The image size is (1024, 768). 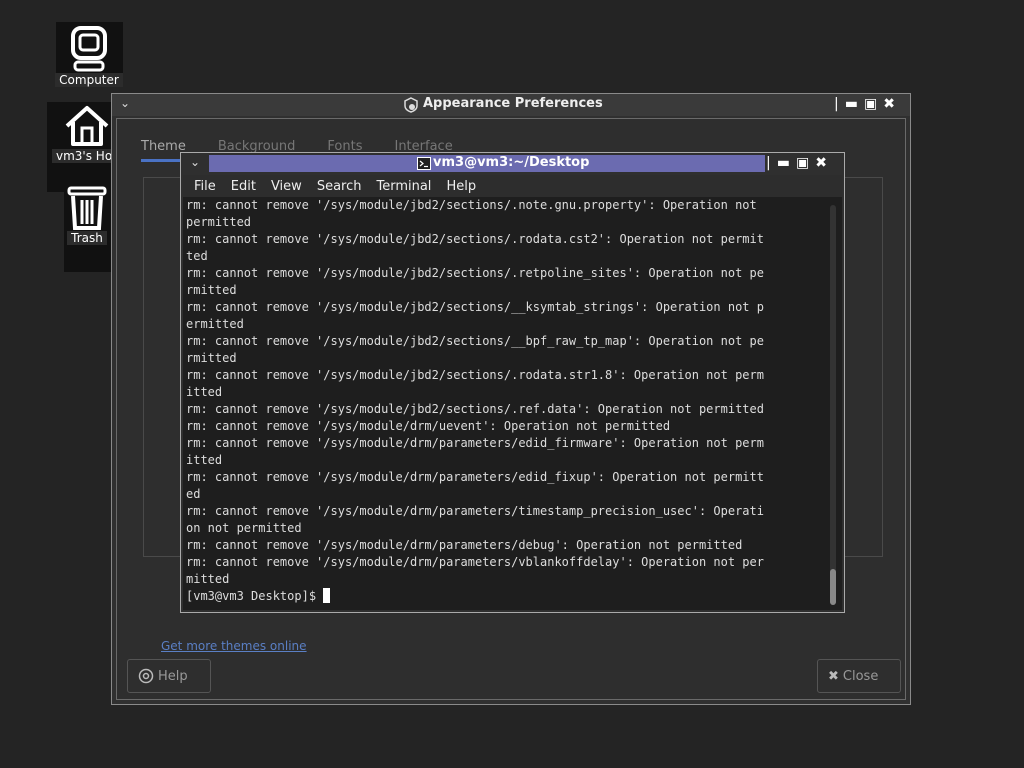 I want to click on desktop-icon-label: Computer, so click(x=89, y=80).